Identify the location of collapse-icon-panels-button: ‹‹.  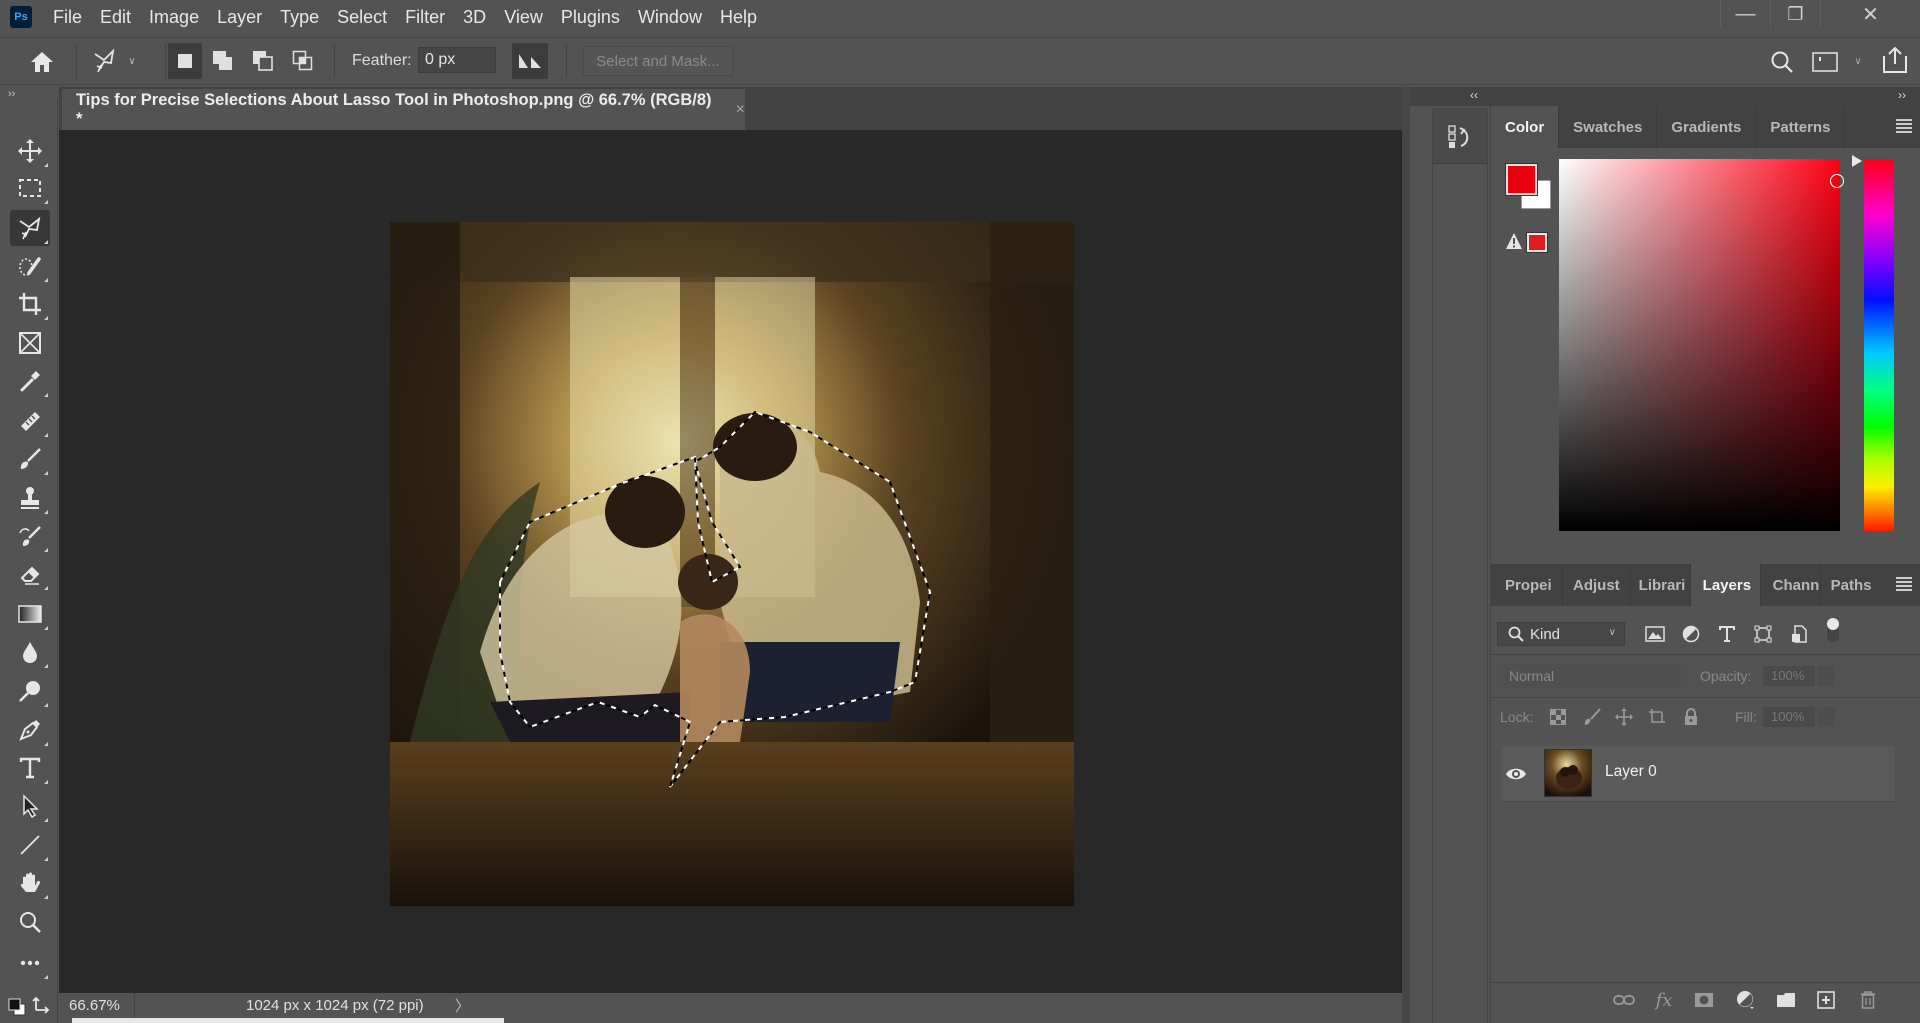
(1474, 95).